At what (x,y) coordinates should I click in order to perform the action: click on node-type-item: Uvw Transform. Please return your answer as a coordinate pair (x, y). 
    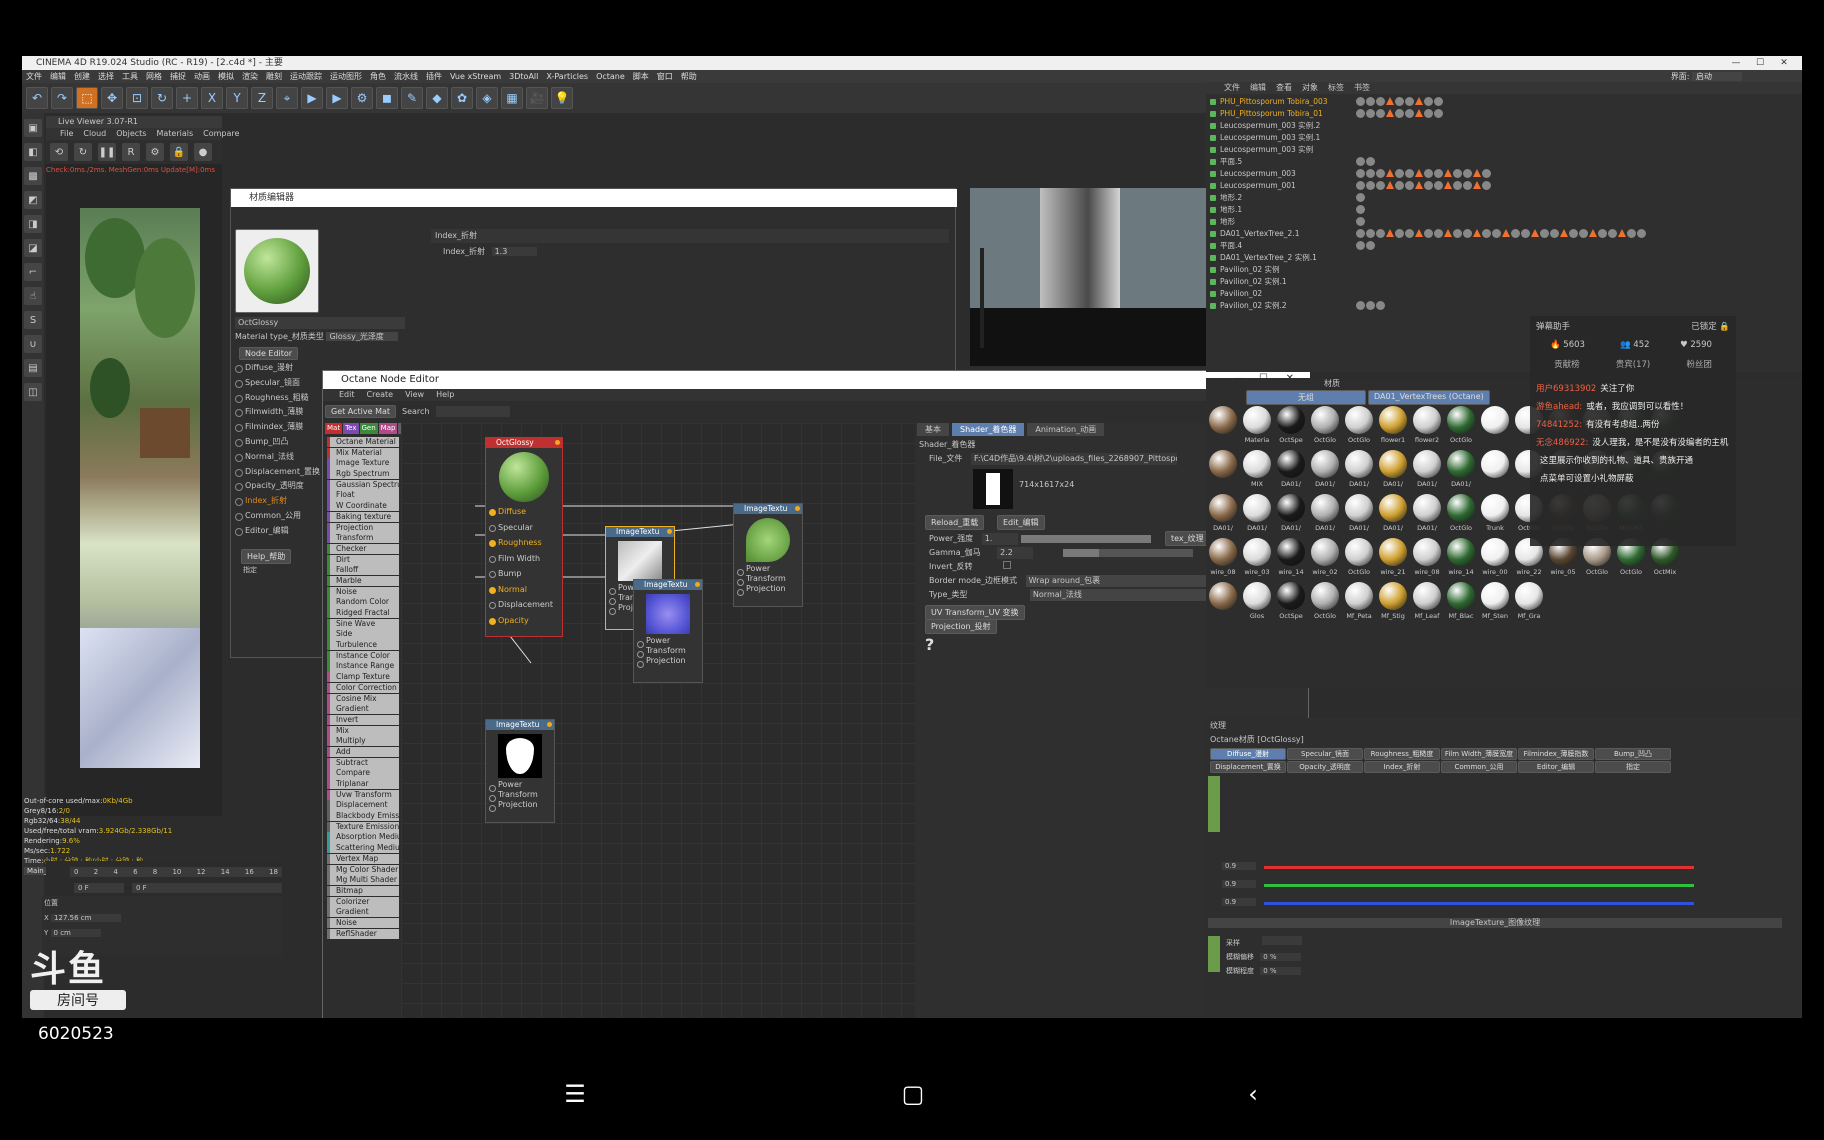
    Looking at the image, I should click on (363, 794).